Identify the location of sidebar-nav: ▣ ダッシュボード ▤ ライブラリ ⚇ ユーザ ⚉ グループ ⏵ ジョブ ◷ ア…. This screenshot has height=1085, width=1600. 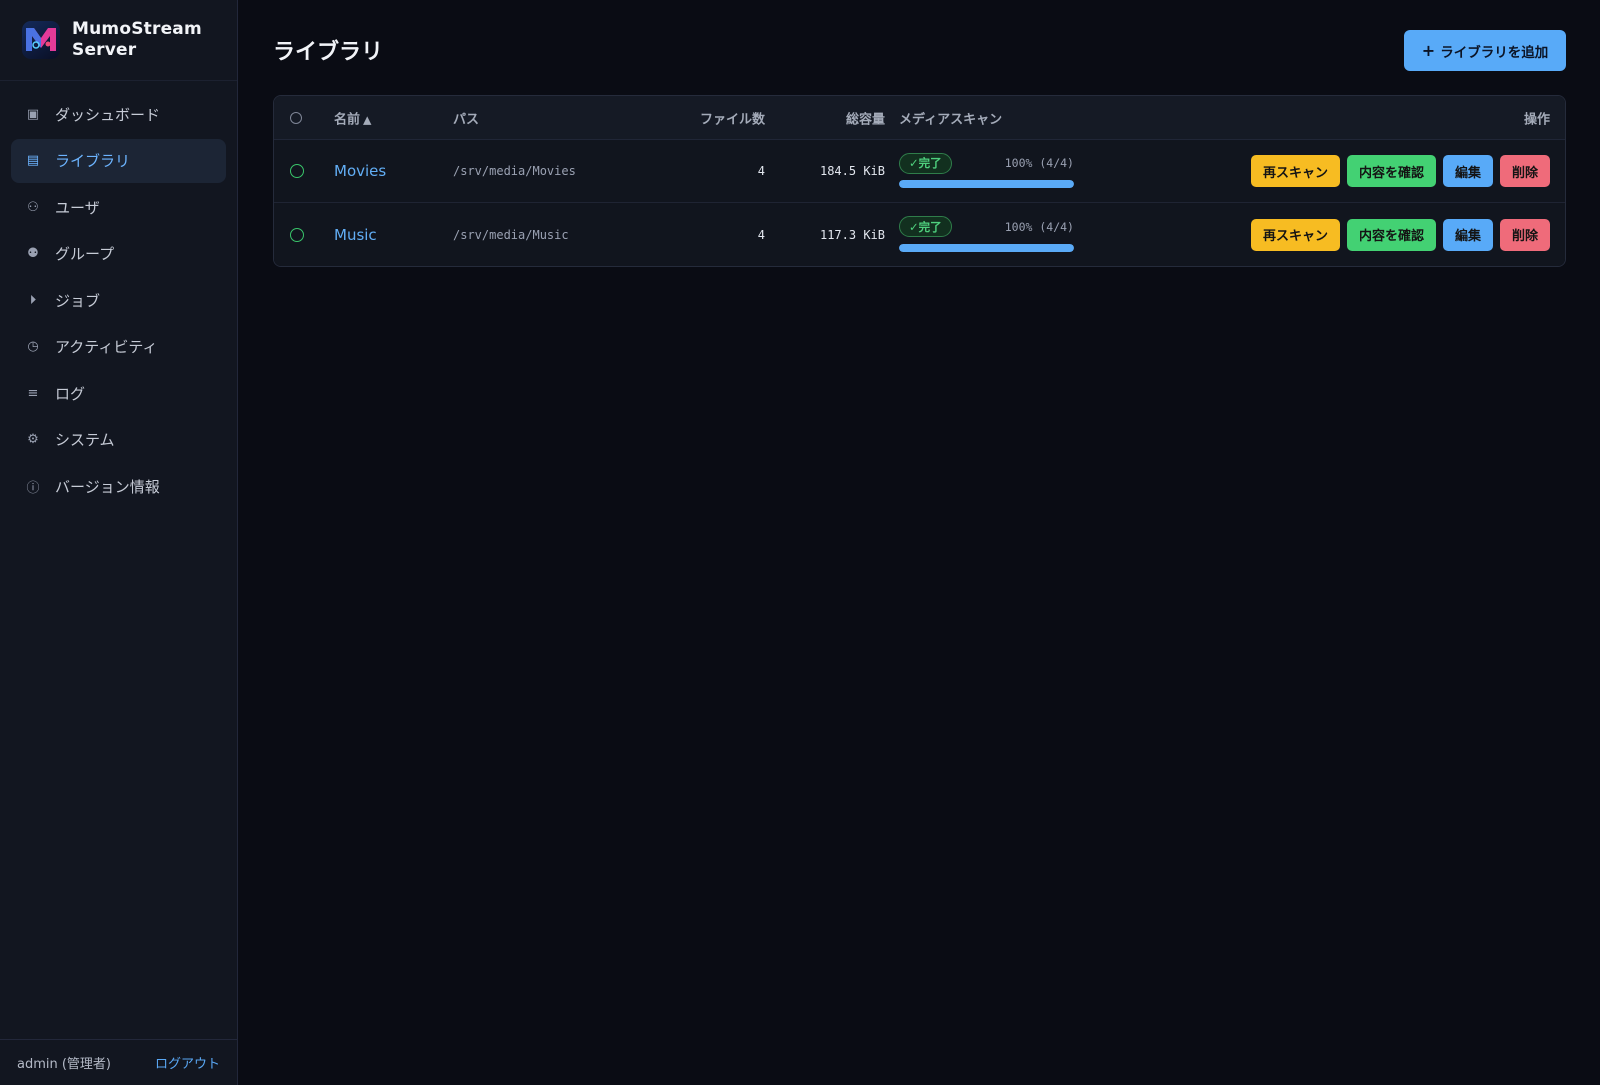
(118, 294).